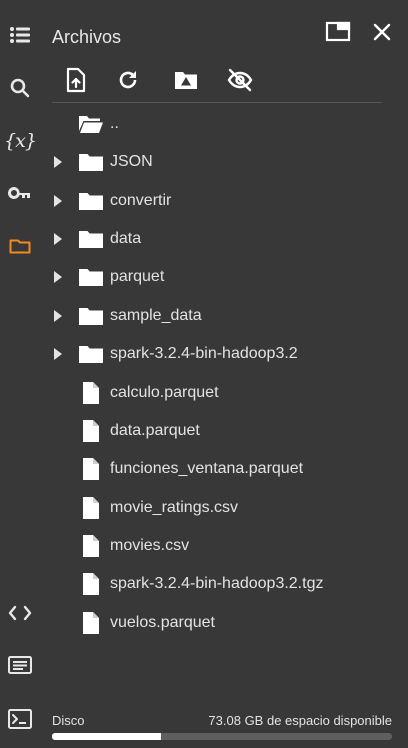  Describe the element at coordinates (300, 720) in the screenshot. I see `disk-free-space: 73.08 GB de espacio disponible` at that location.